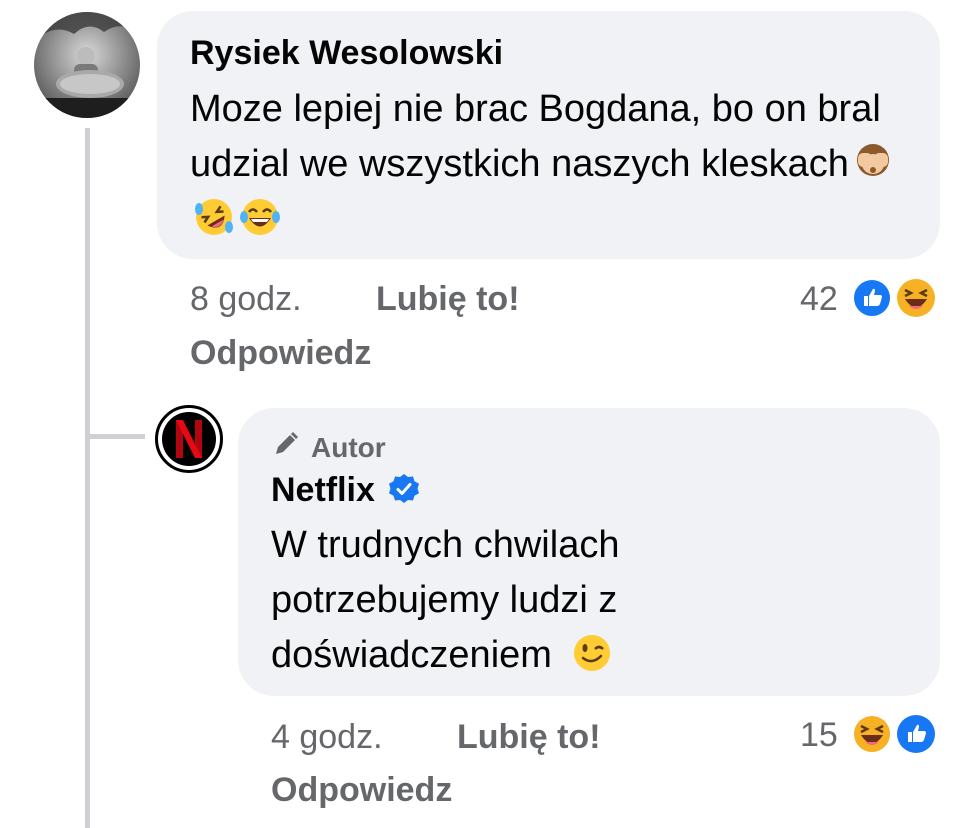 This screenshot has width=972, height=828. I want to click on comment-reaction-count: 42, so click(819, 299).